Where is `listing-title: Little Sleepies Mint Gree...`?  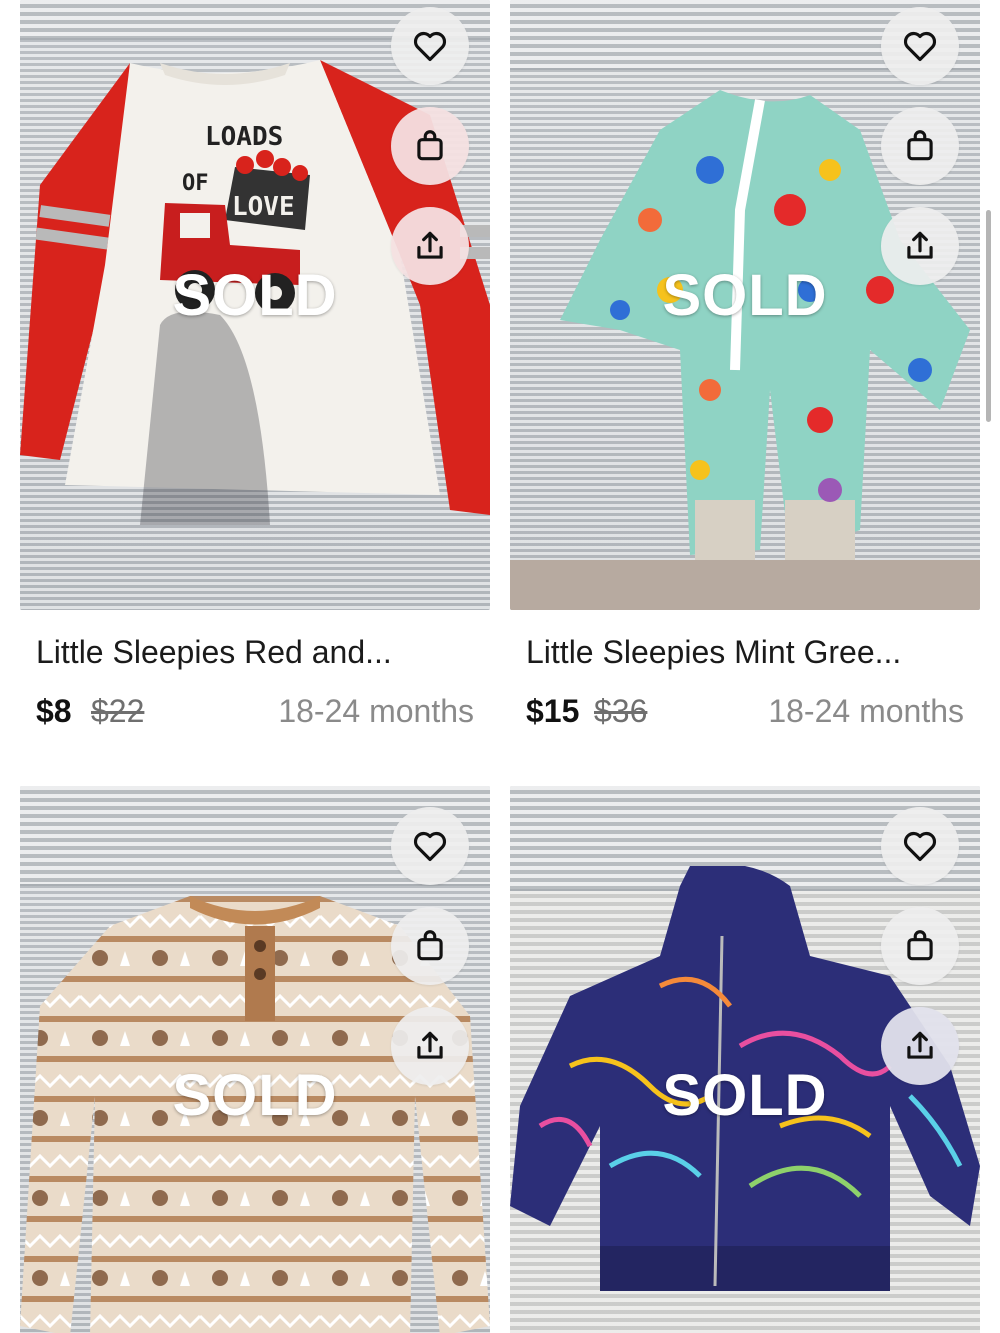
listing-title: Little Sleepies Mint Gree... is located at coordinates (746, 652).